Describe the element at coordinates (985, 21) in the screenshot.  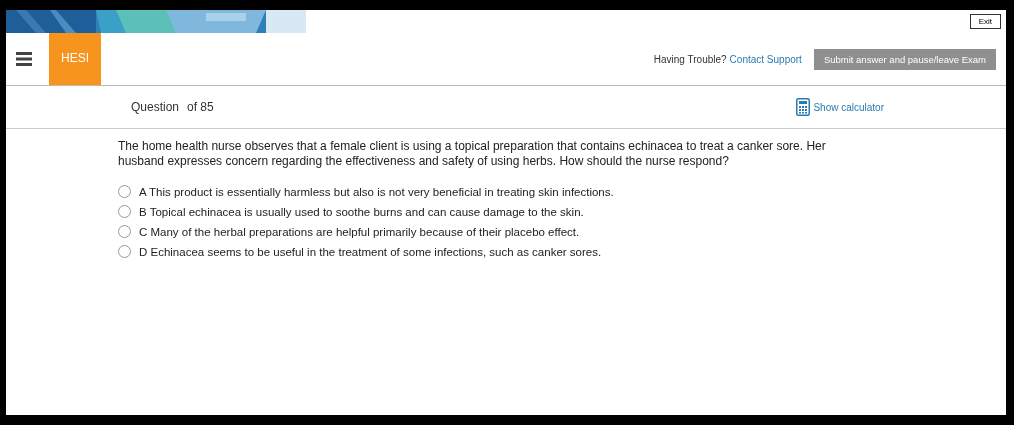
I see `exit-button: Exit` at that location.